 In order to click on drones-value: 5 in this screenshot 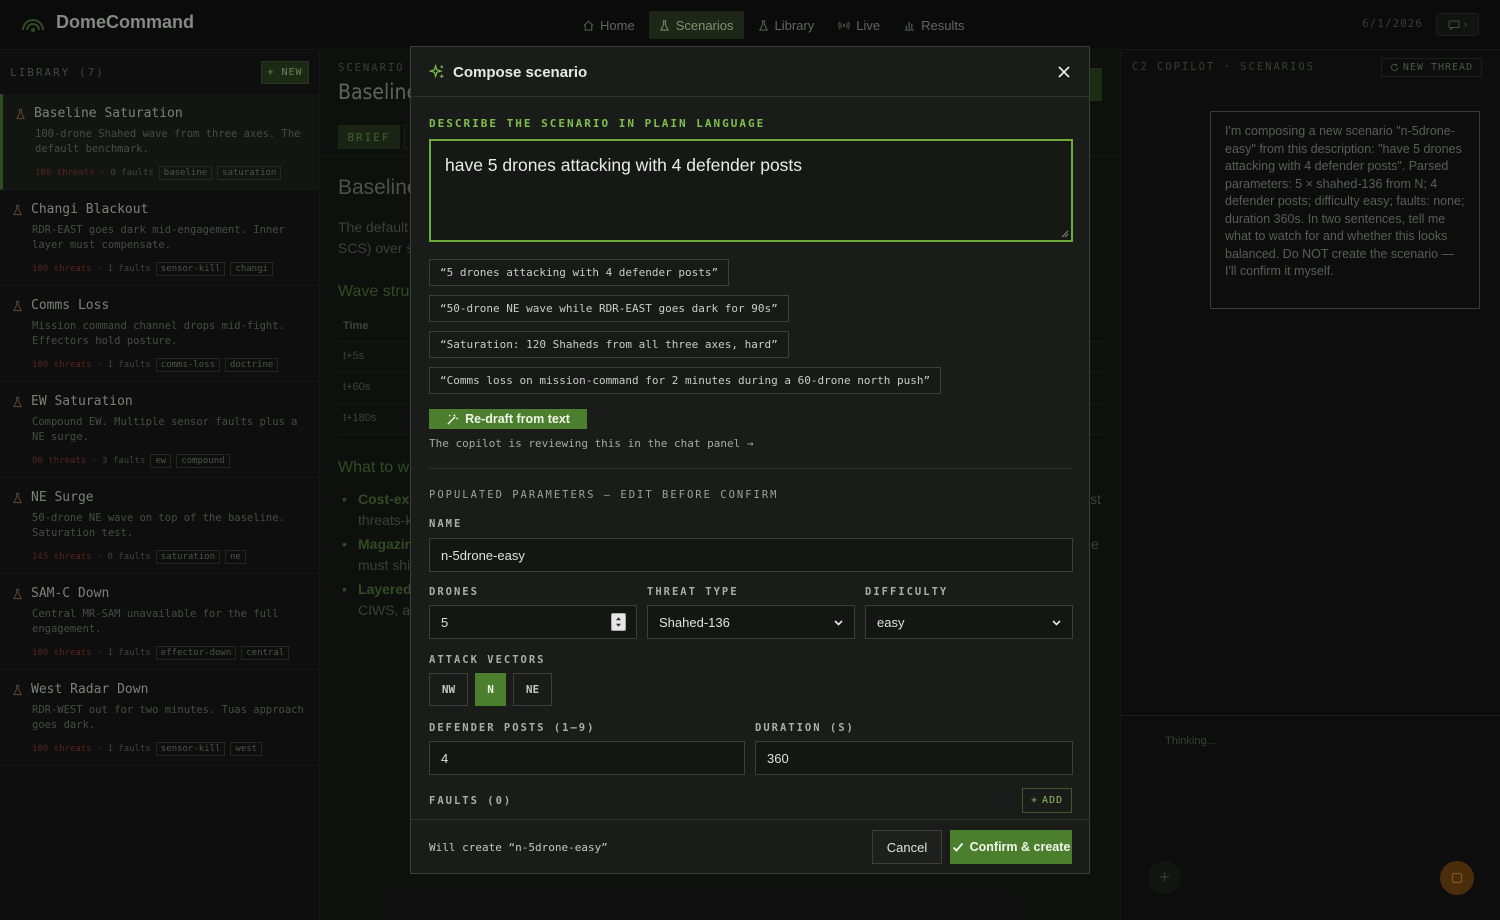, I will do `click(445, 622)`.